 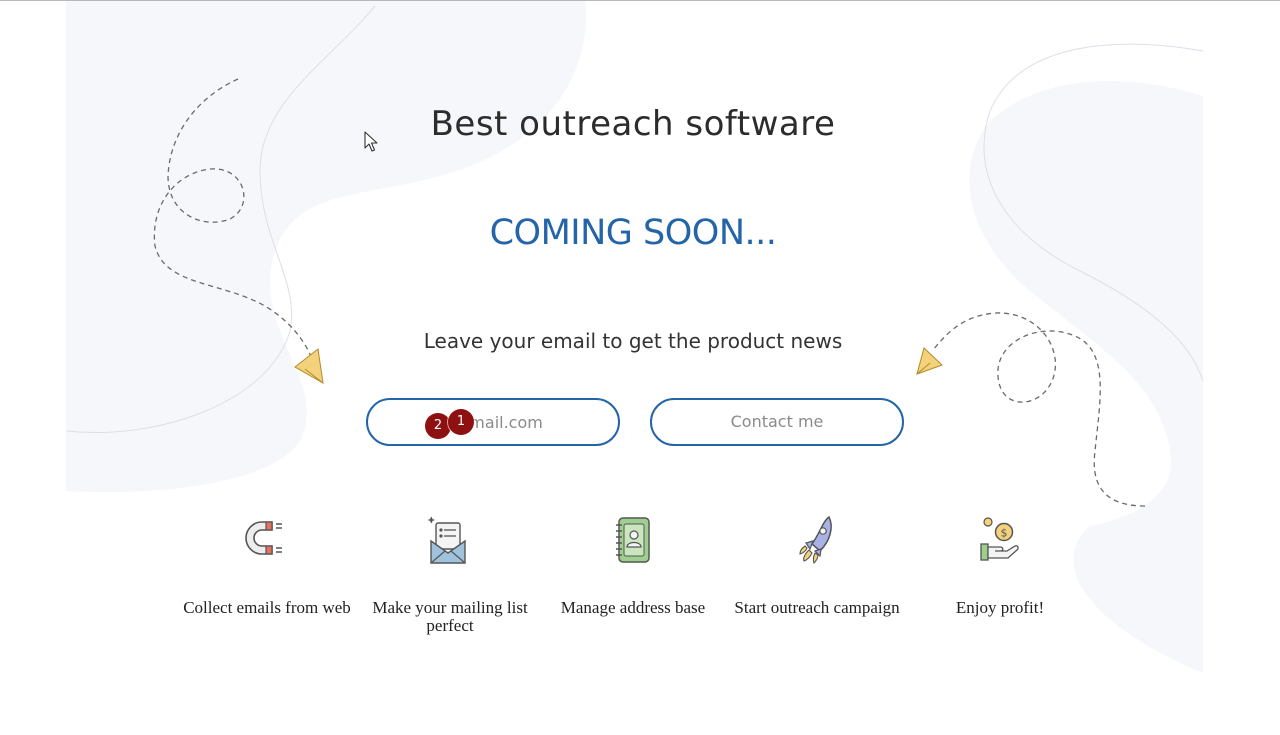 I want to click on address-book-icon, so click(x=633, y=540).